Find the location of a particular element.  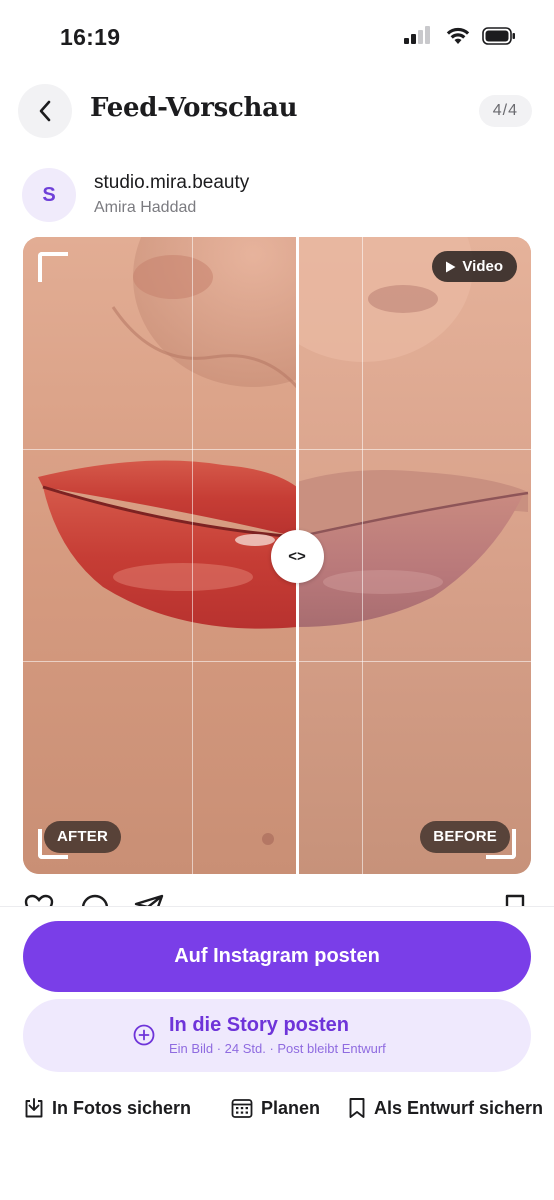

post-story-subtitle: Ein Bild · 24 Std. · Post bleibt Entwurf is located at coordinates (277, 1048).